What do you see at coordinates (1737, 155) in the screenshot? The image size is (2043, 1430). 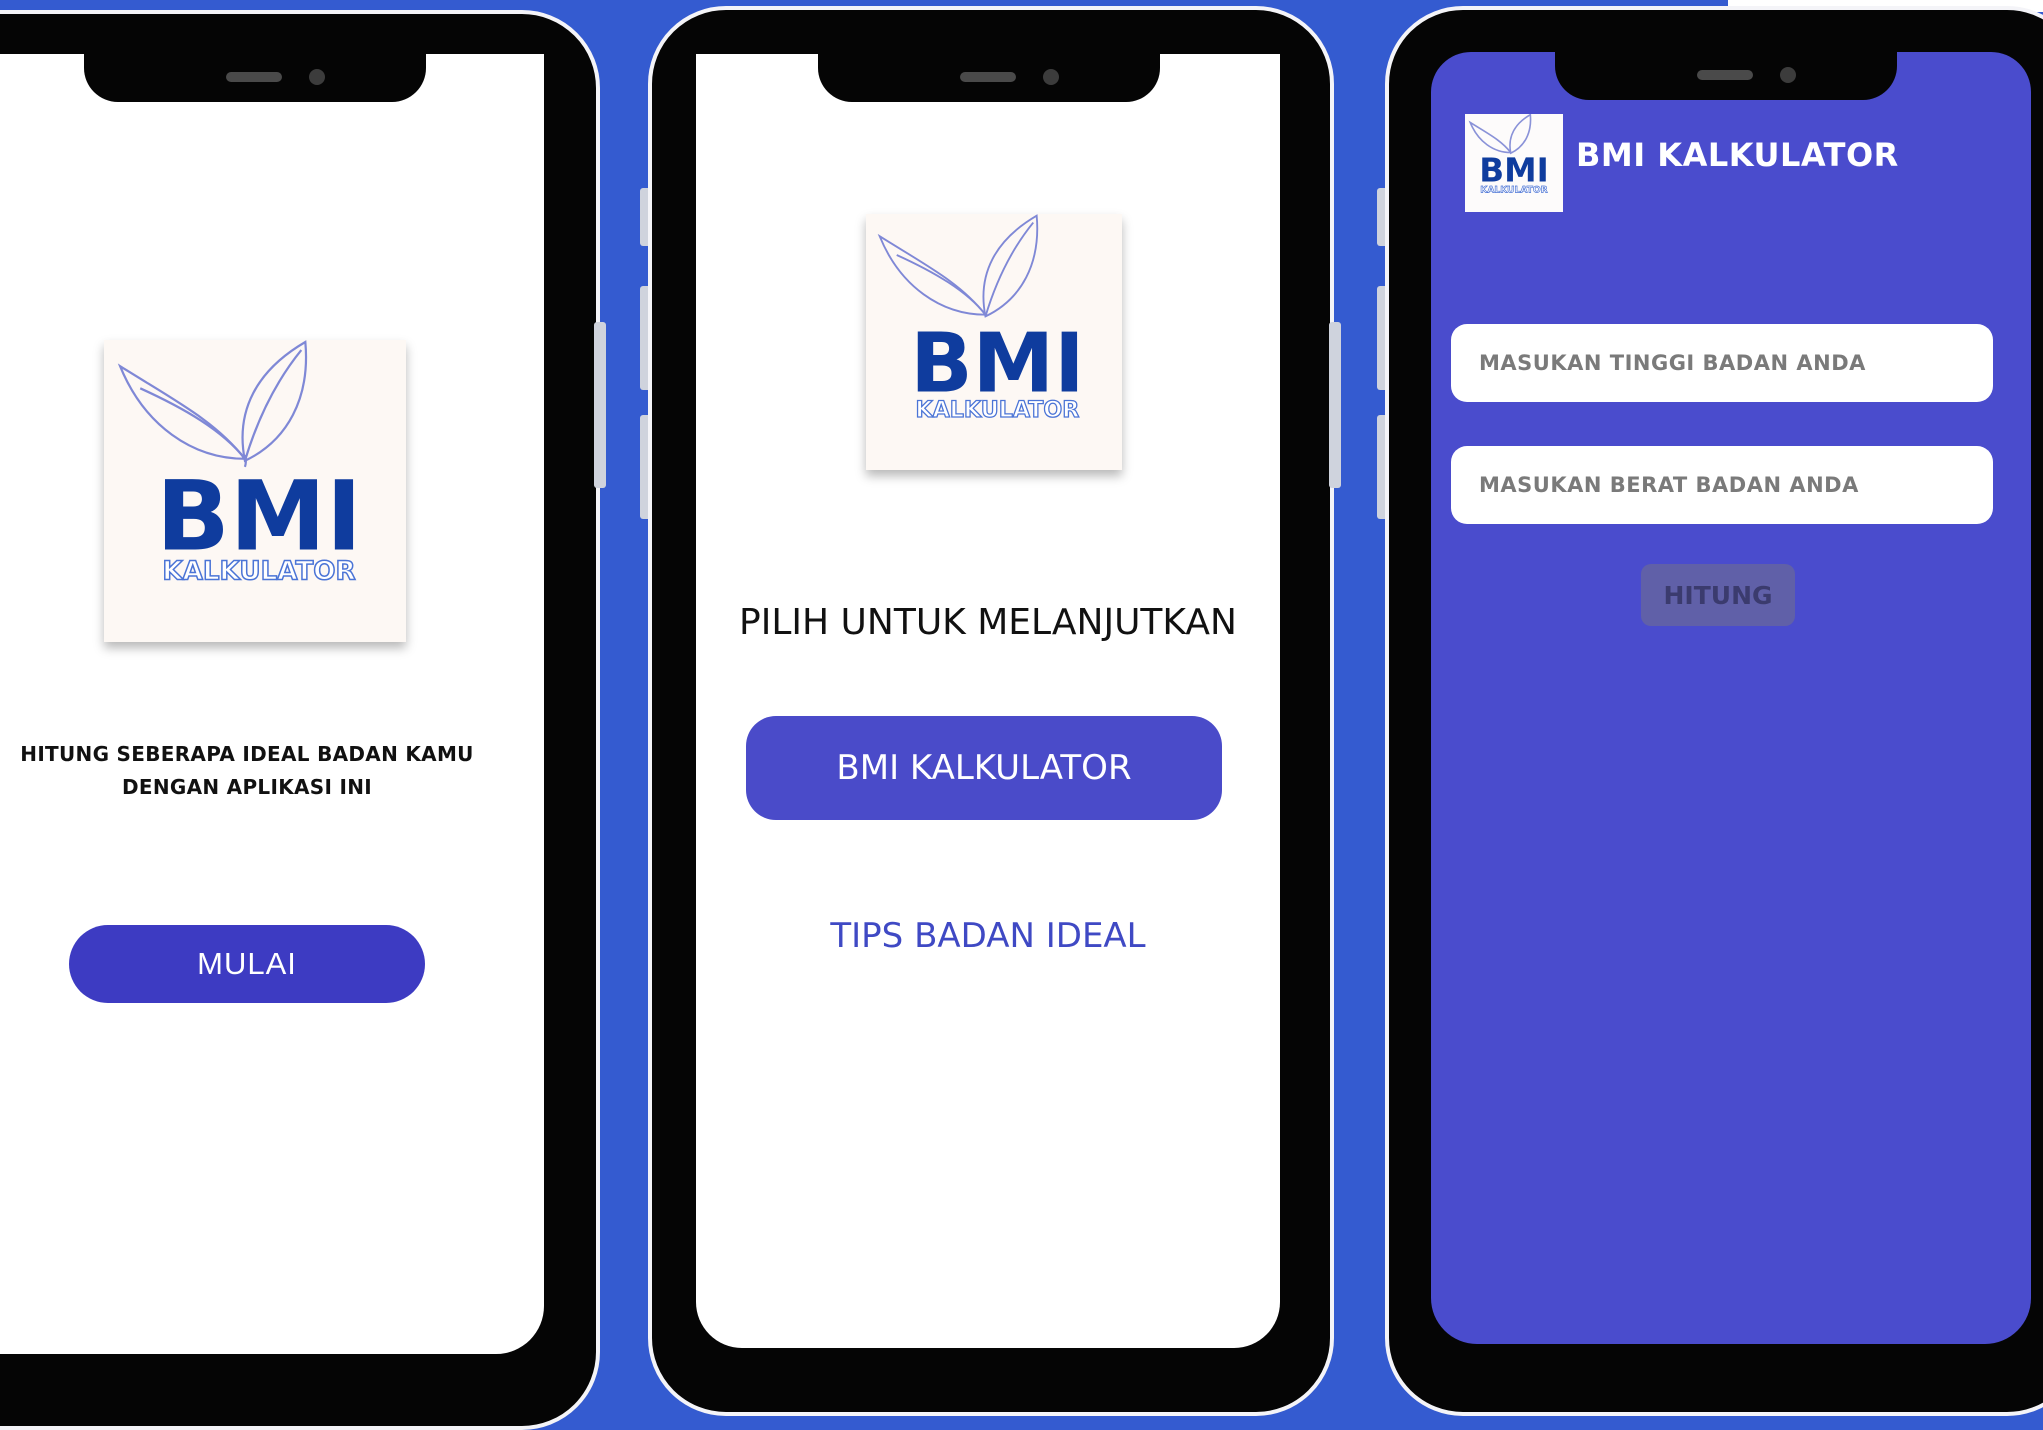 I see `app-title: BMI KALKULATOR` at bounding box center [1737, 155].